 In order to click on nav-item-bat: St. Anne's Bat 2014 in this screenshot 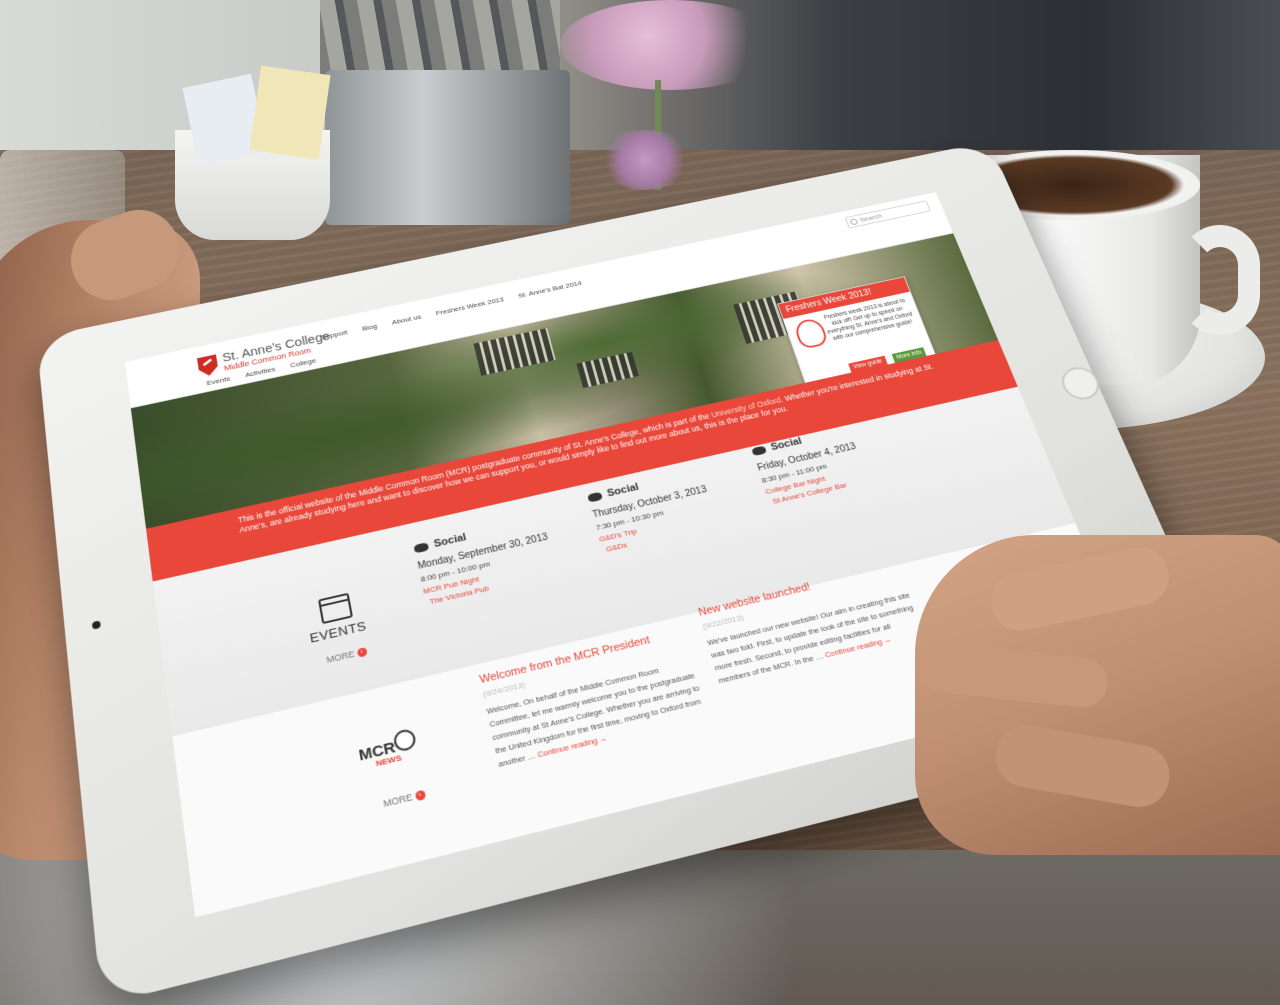, I will do `click(549, 289)`.